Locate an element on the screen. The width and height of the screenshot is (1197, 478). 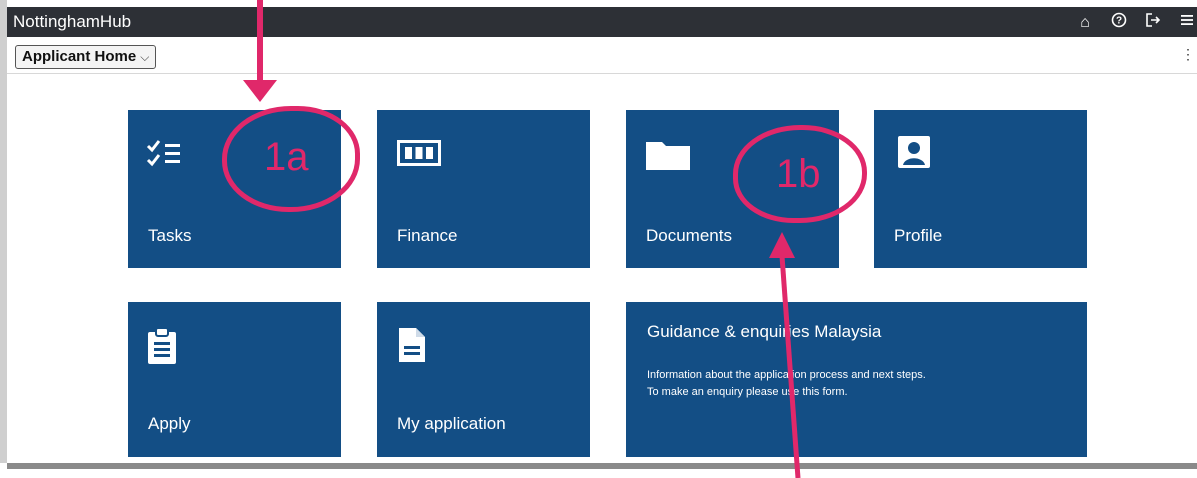
window-bottom-edge is located at coordinates (598, 470).